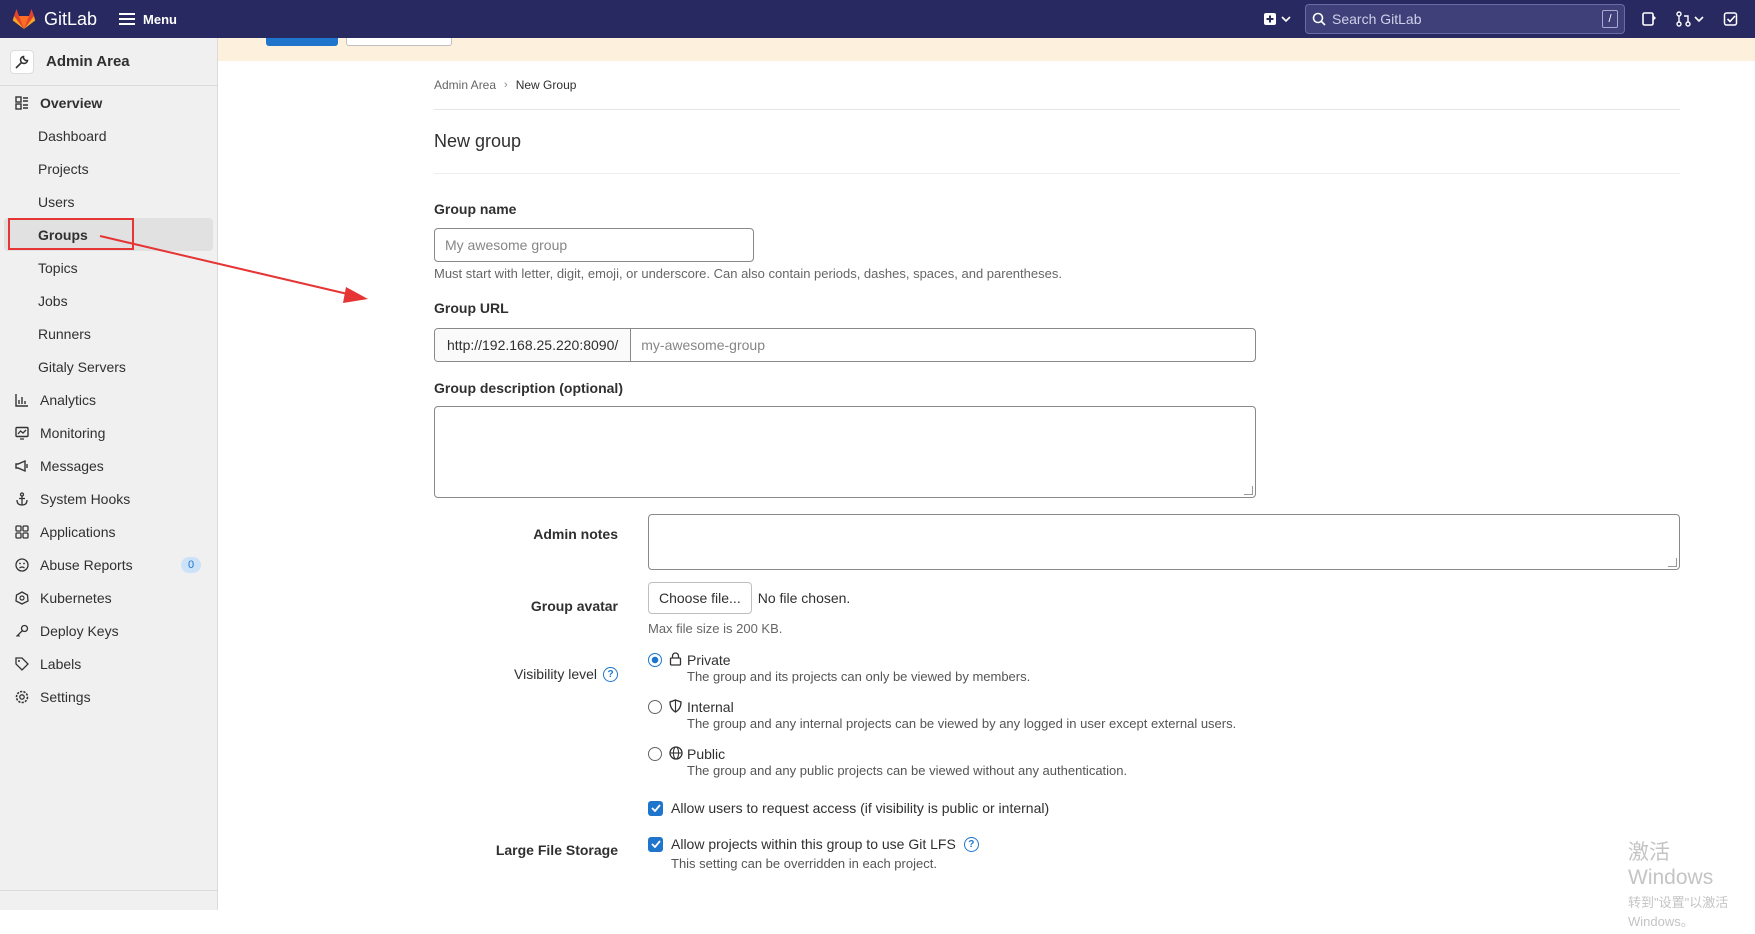  Describe the element at coordinates (1465, 19) in the screenshot. I see `search-input: Search GitLab /` at that location.